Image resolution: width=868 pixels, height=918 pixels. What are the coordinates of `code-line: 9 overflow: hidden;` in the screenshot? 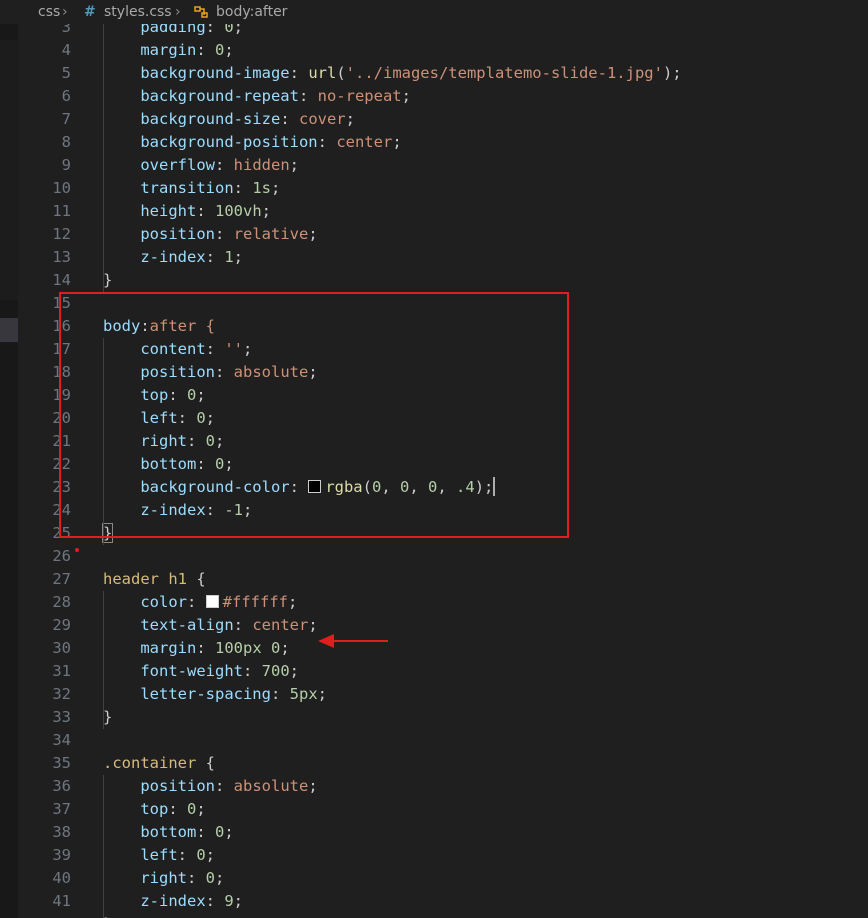 It's located at (434, 165).